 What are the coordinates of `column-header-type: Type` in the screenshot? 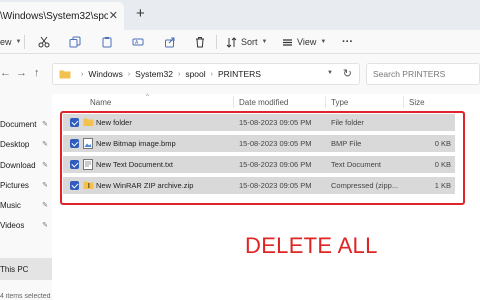 It's located at (339, 102).